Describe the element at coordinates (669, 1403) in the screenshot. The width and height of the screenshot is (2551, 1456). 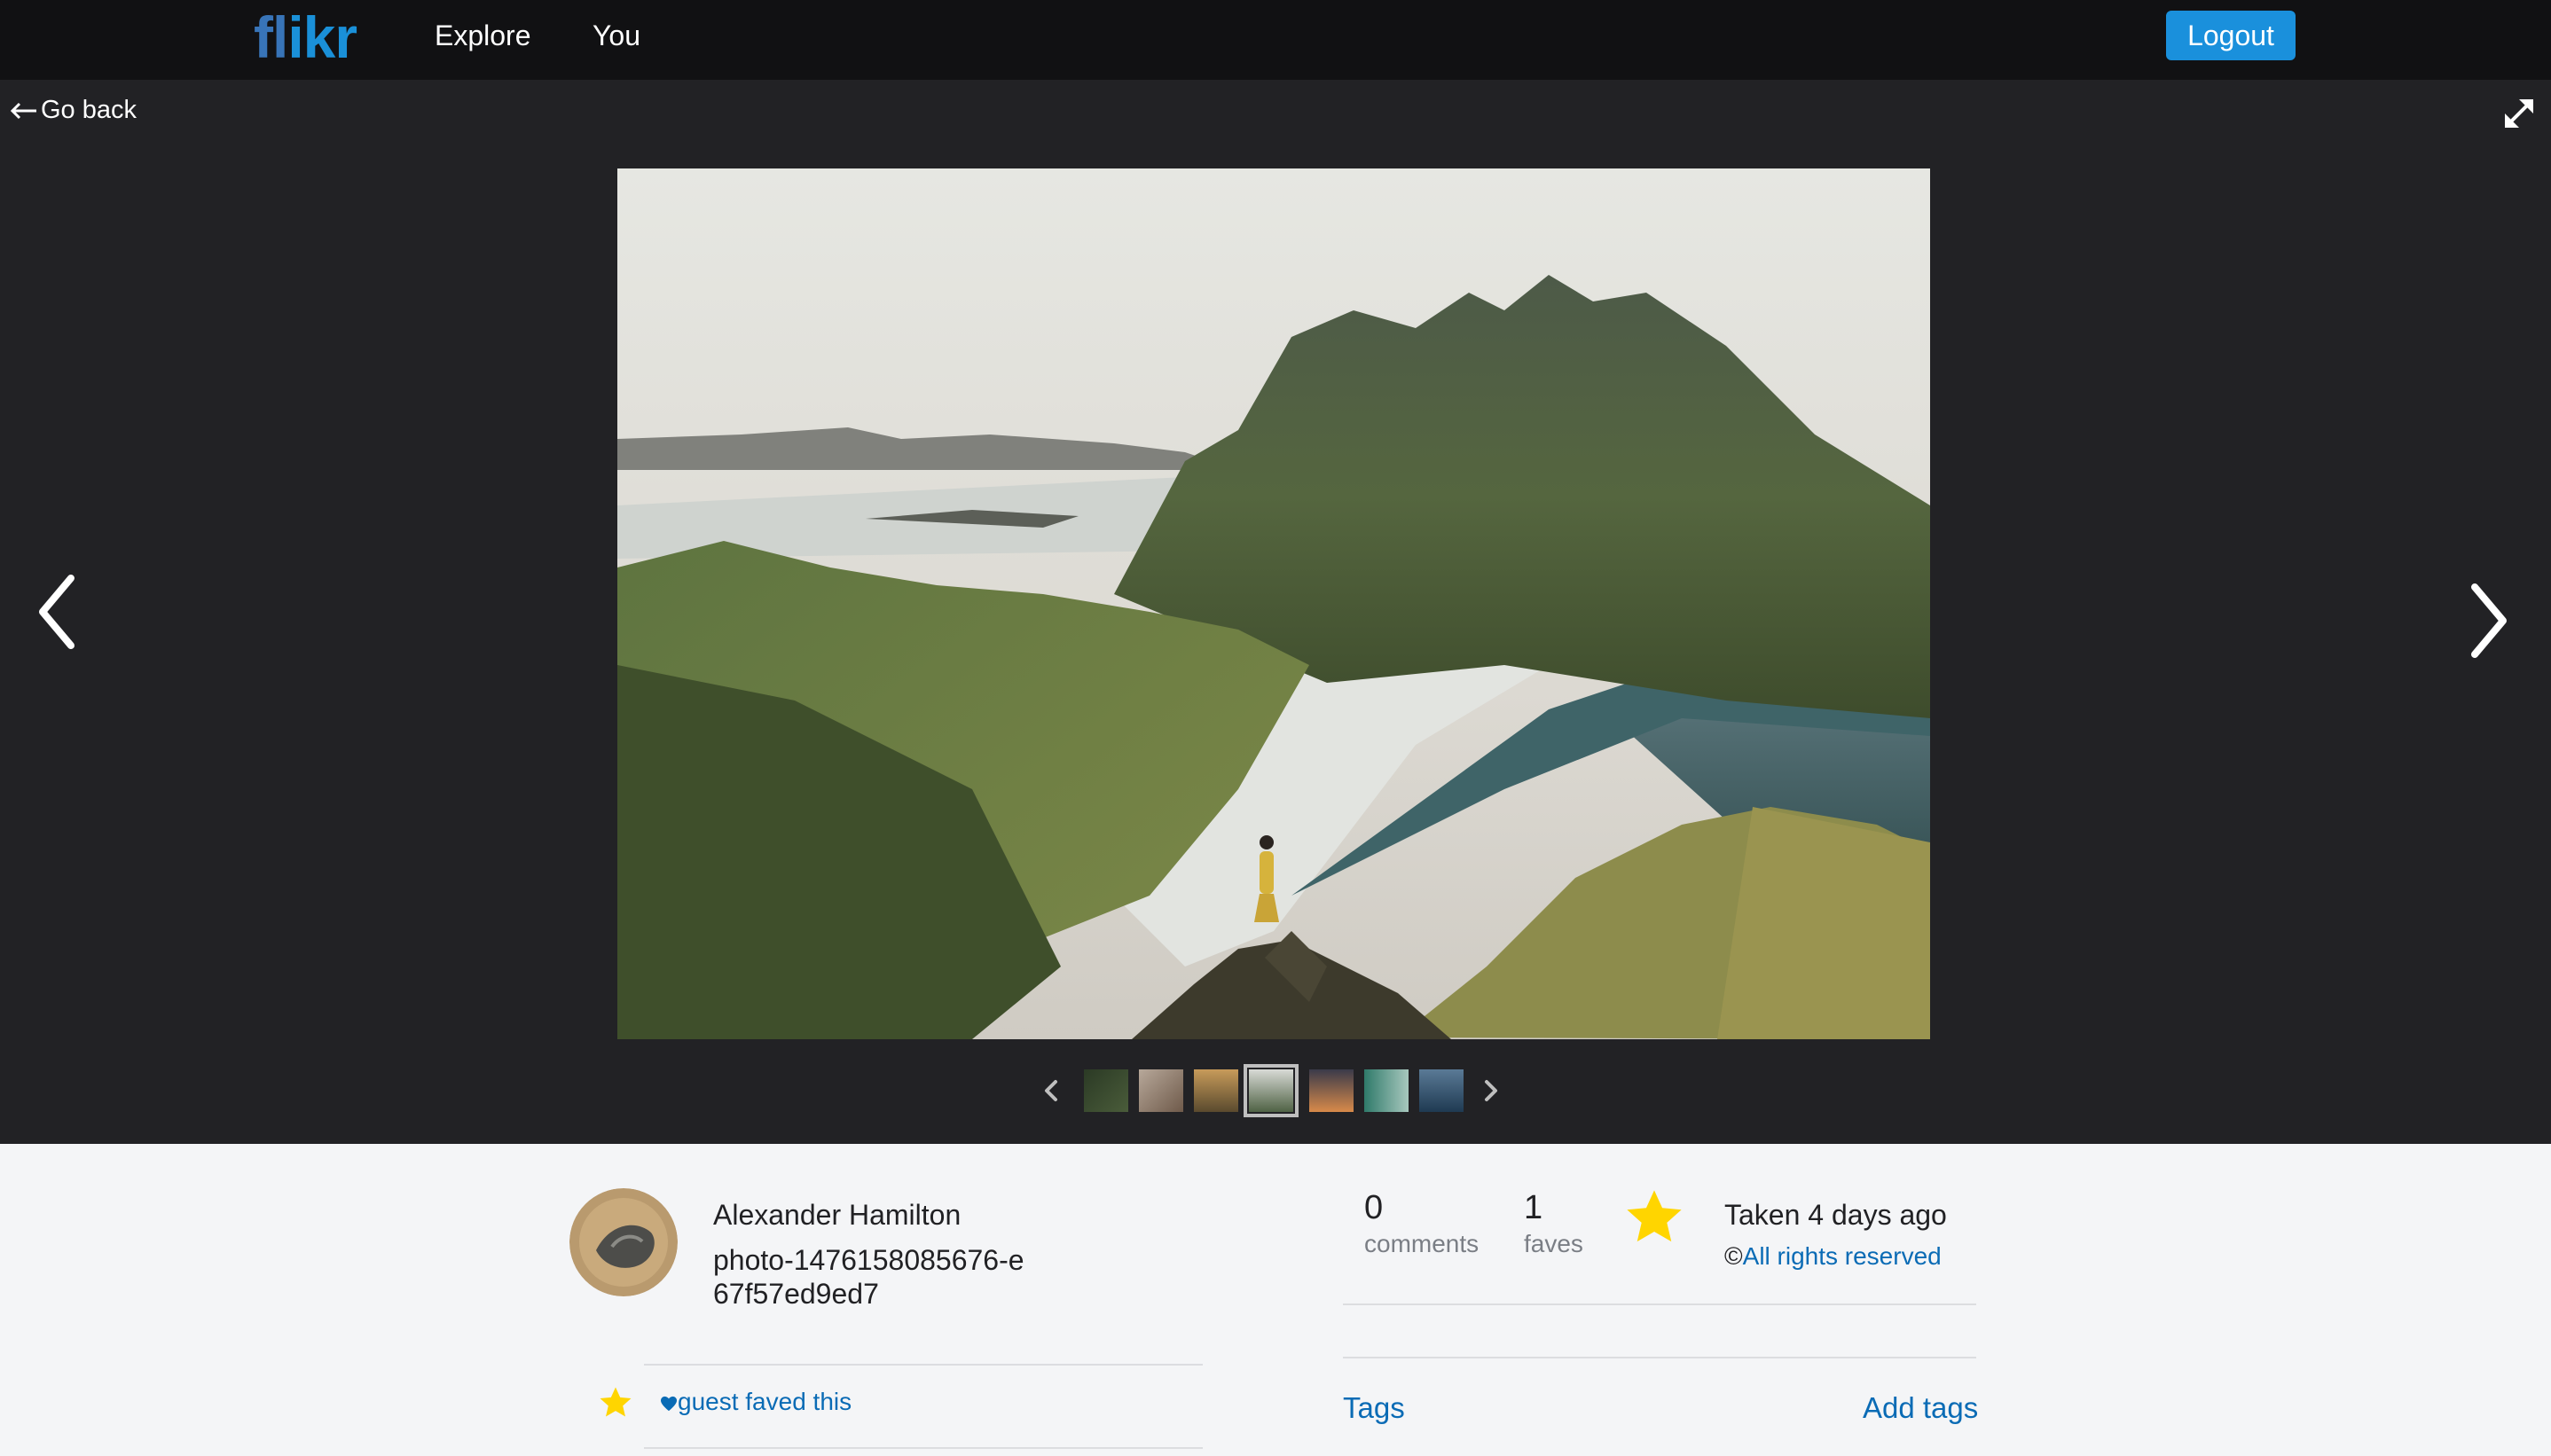
I see `heart-icon` at that location.